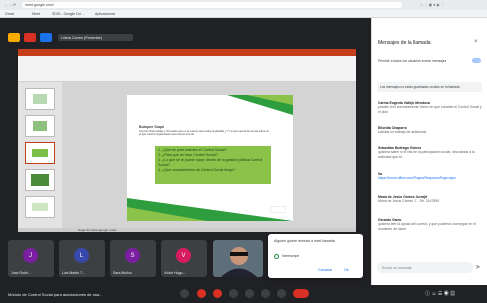 The image size is (487, 303). I want to click on avatar: V, so click(183, 255).